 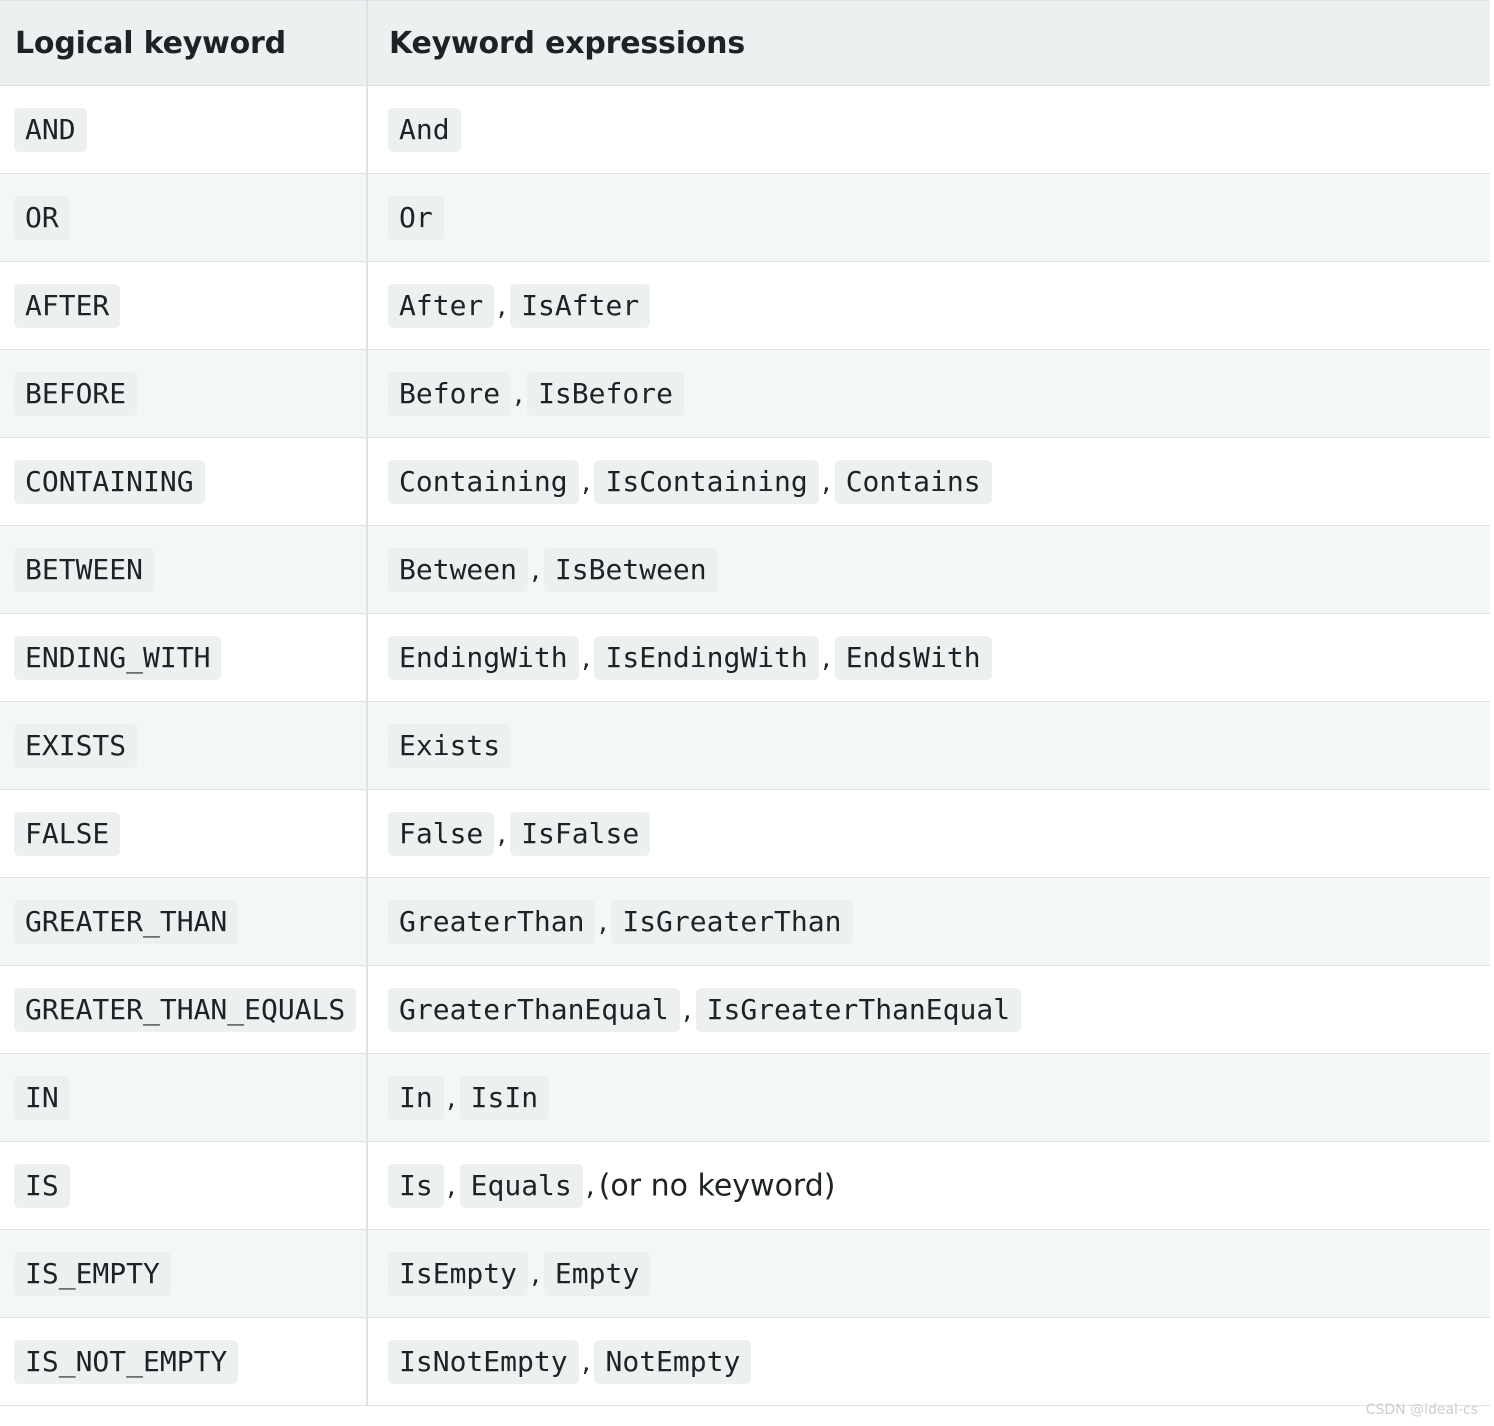 I want to click on keyword-expression-code: And, so click(x=424, y=129).